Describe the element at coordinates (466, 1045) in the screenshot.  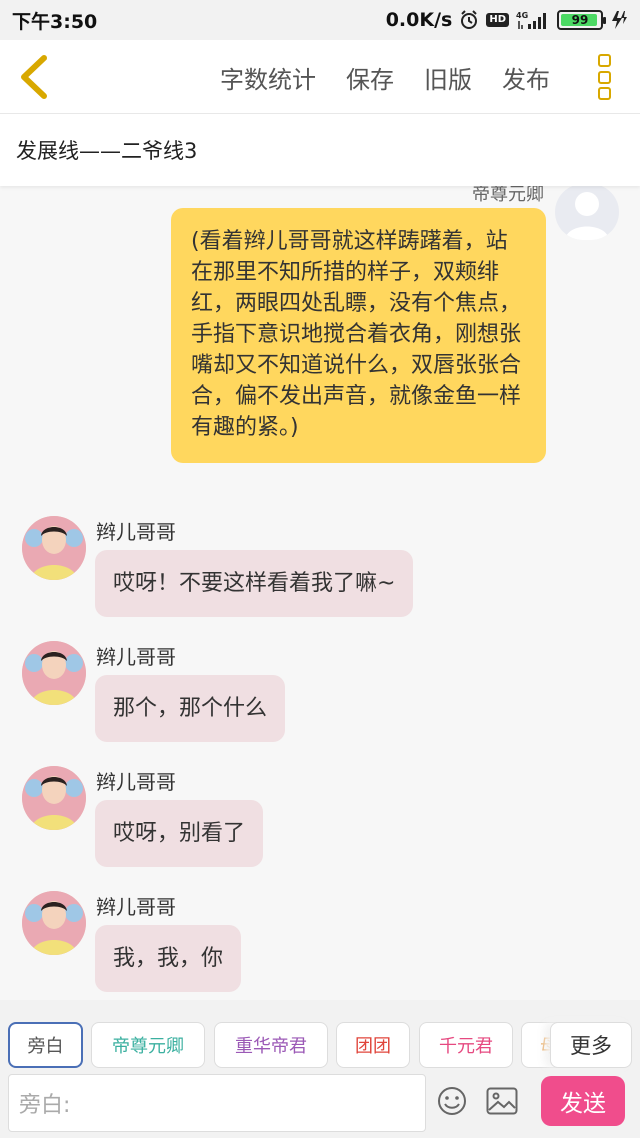
I see `role-chip: 千元君` at that location.